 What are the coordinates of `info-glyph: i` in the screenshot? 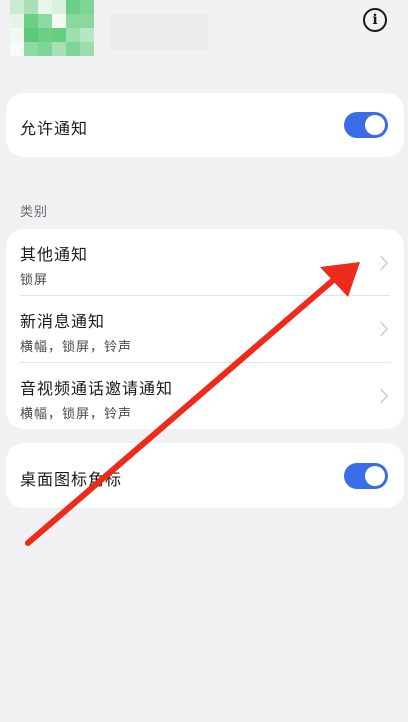 It's located at (375, 20).